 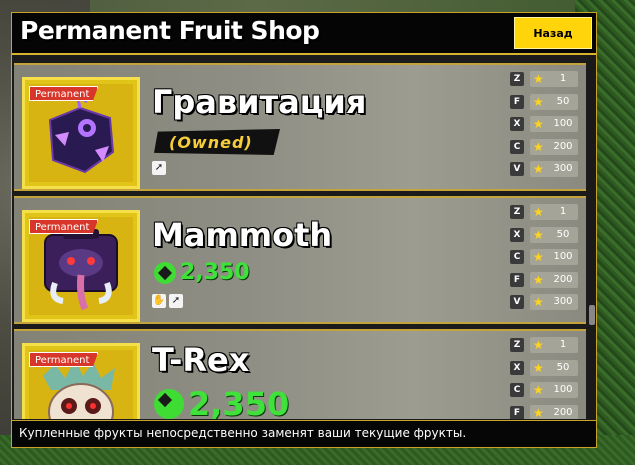 I want to click on fruit-type-icons: ➚, so click(x=159, y=168).